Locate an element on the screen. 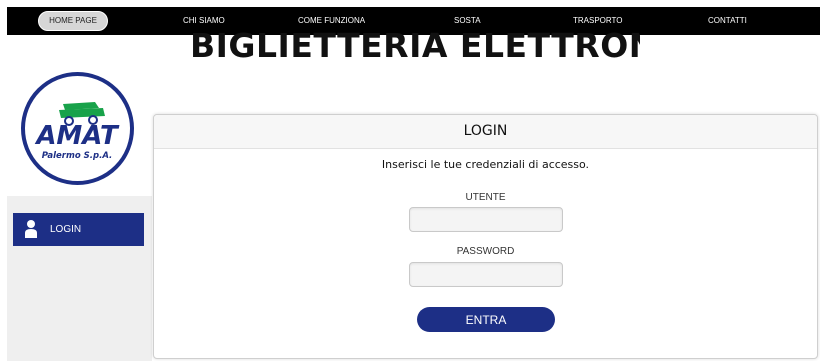  sidebar-item-login-label: LOGIN is located at coordinates (66, 229).